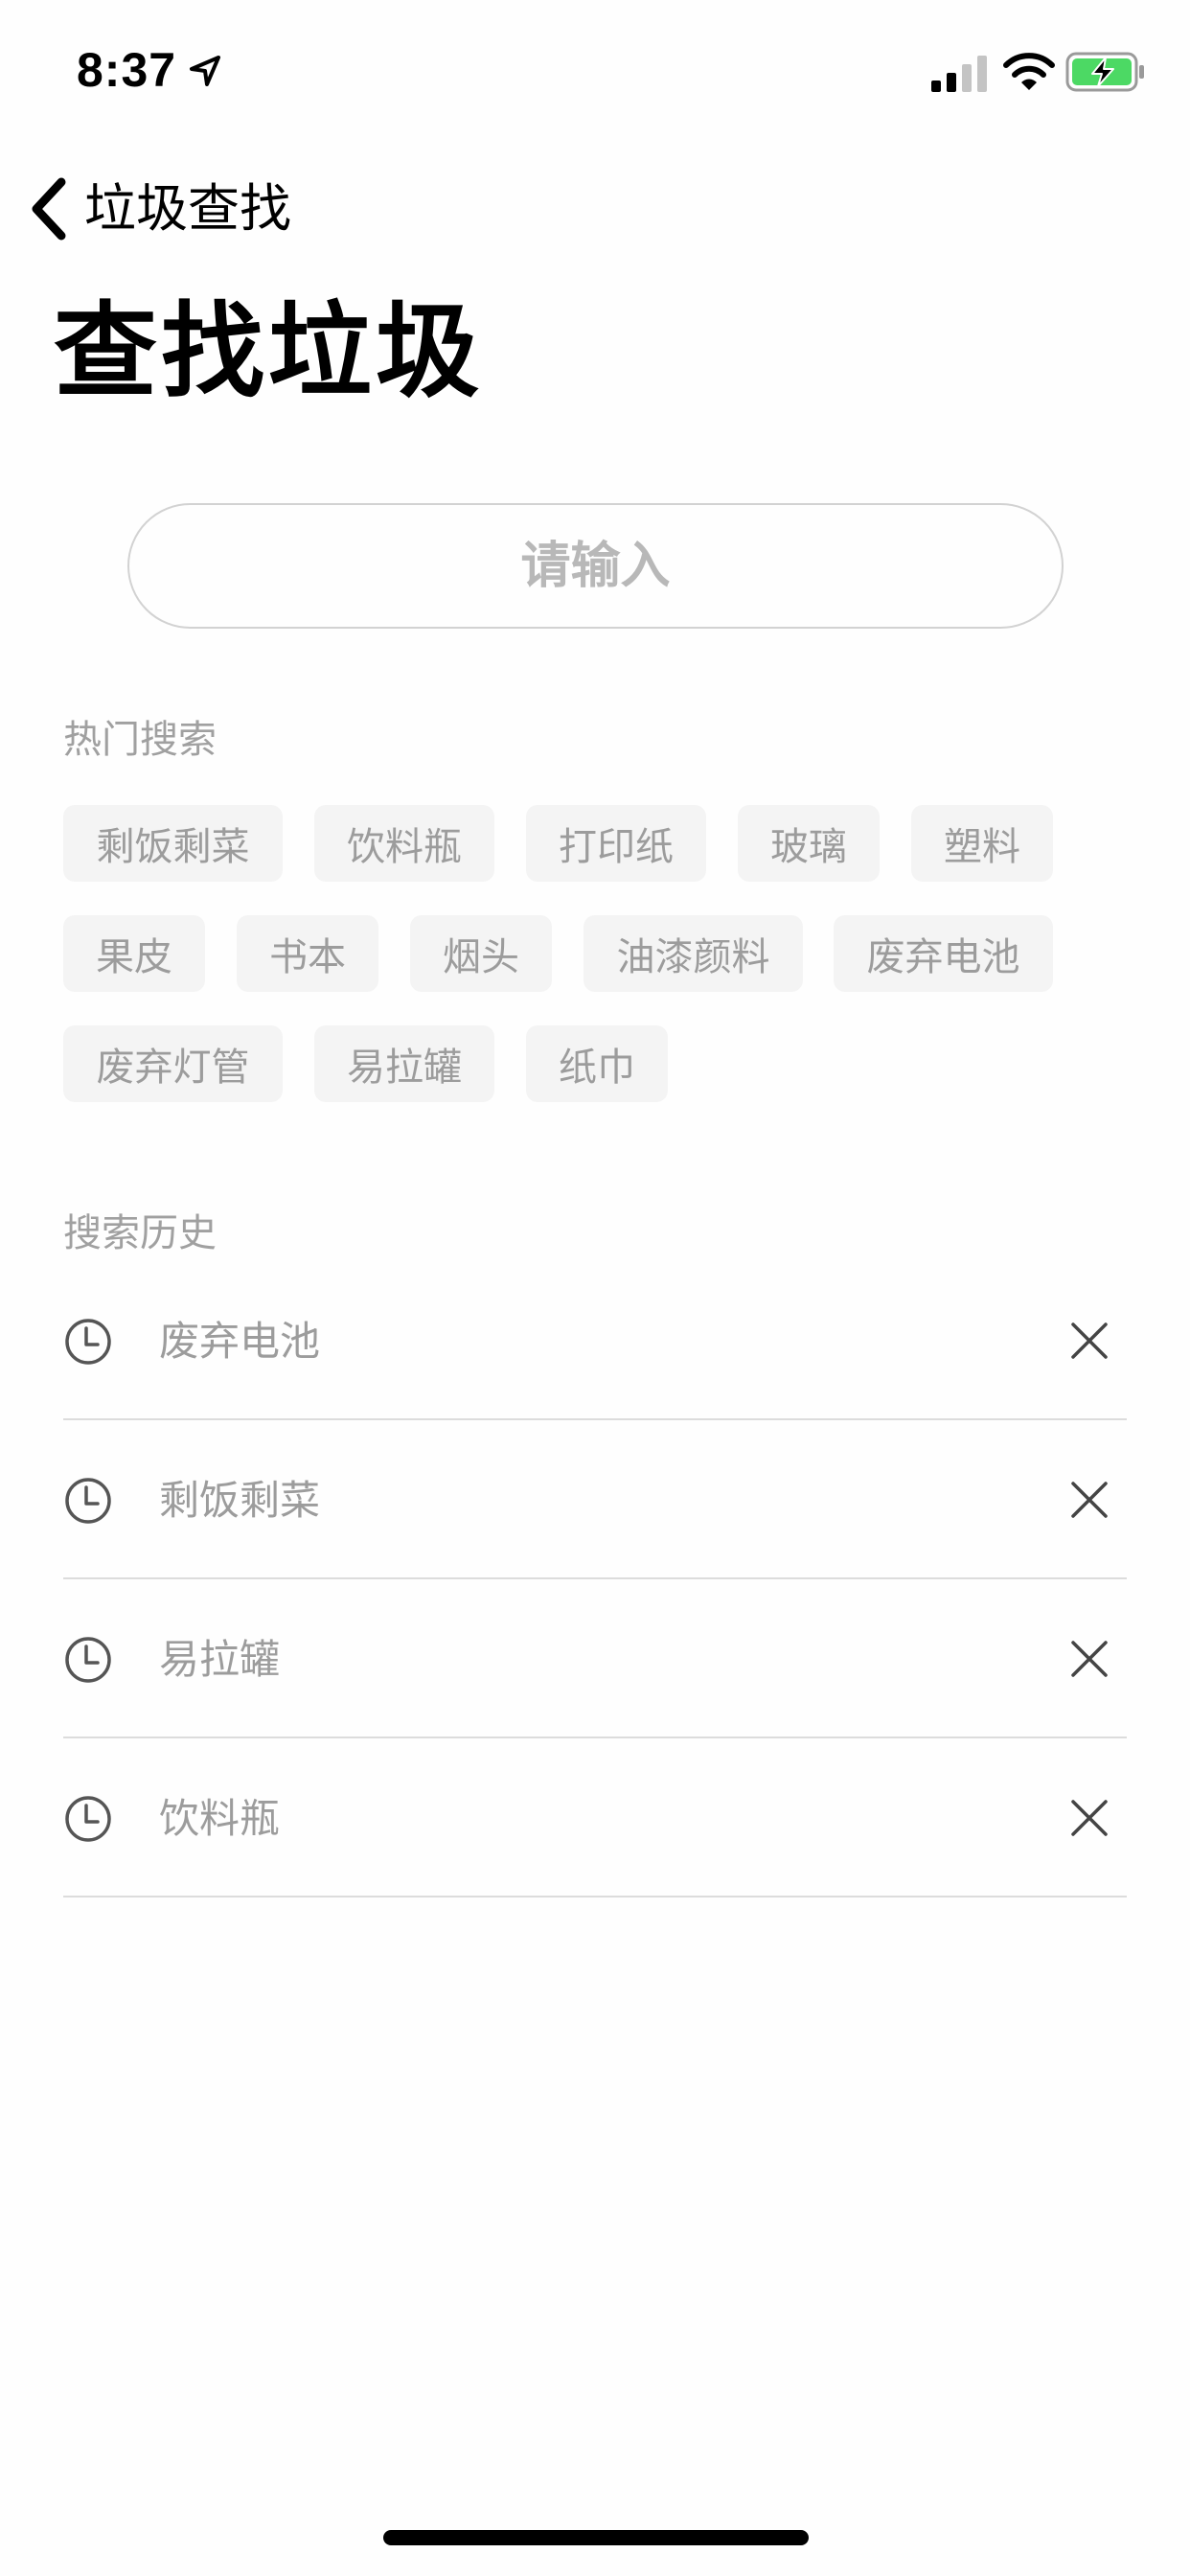 This screenshot has height=2576, width=1190. Describe the element at coordinates (127, 70) in the screenshot. I see `status-time: 8:37` at that location.